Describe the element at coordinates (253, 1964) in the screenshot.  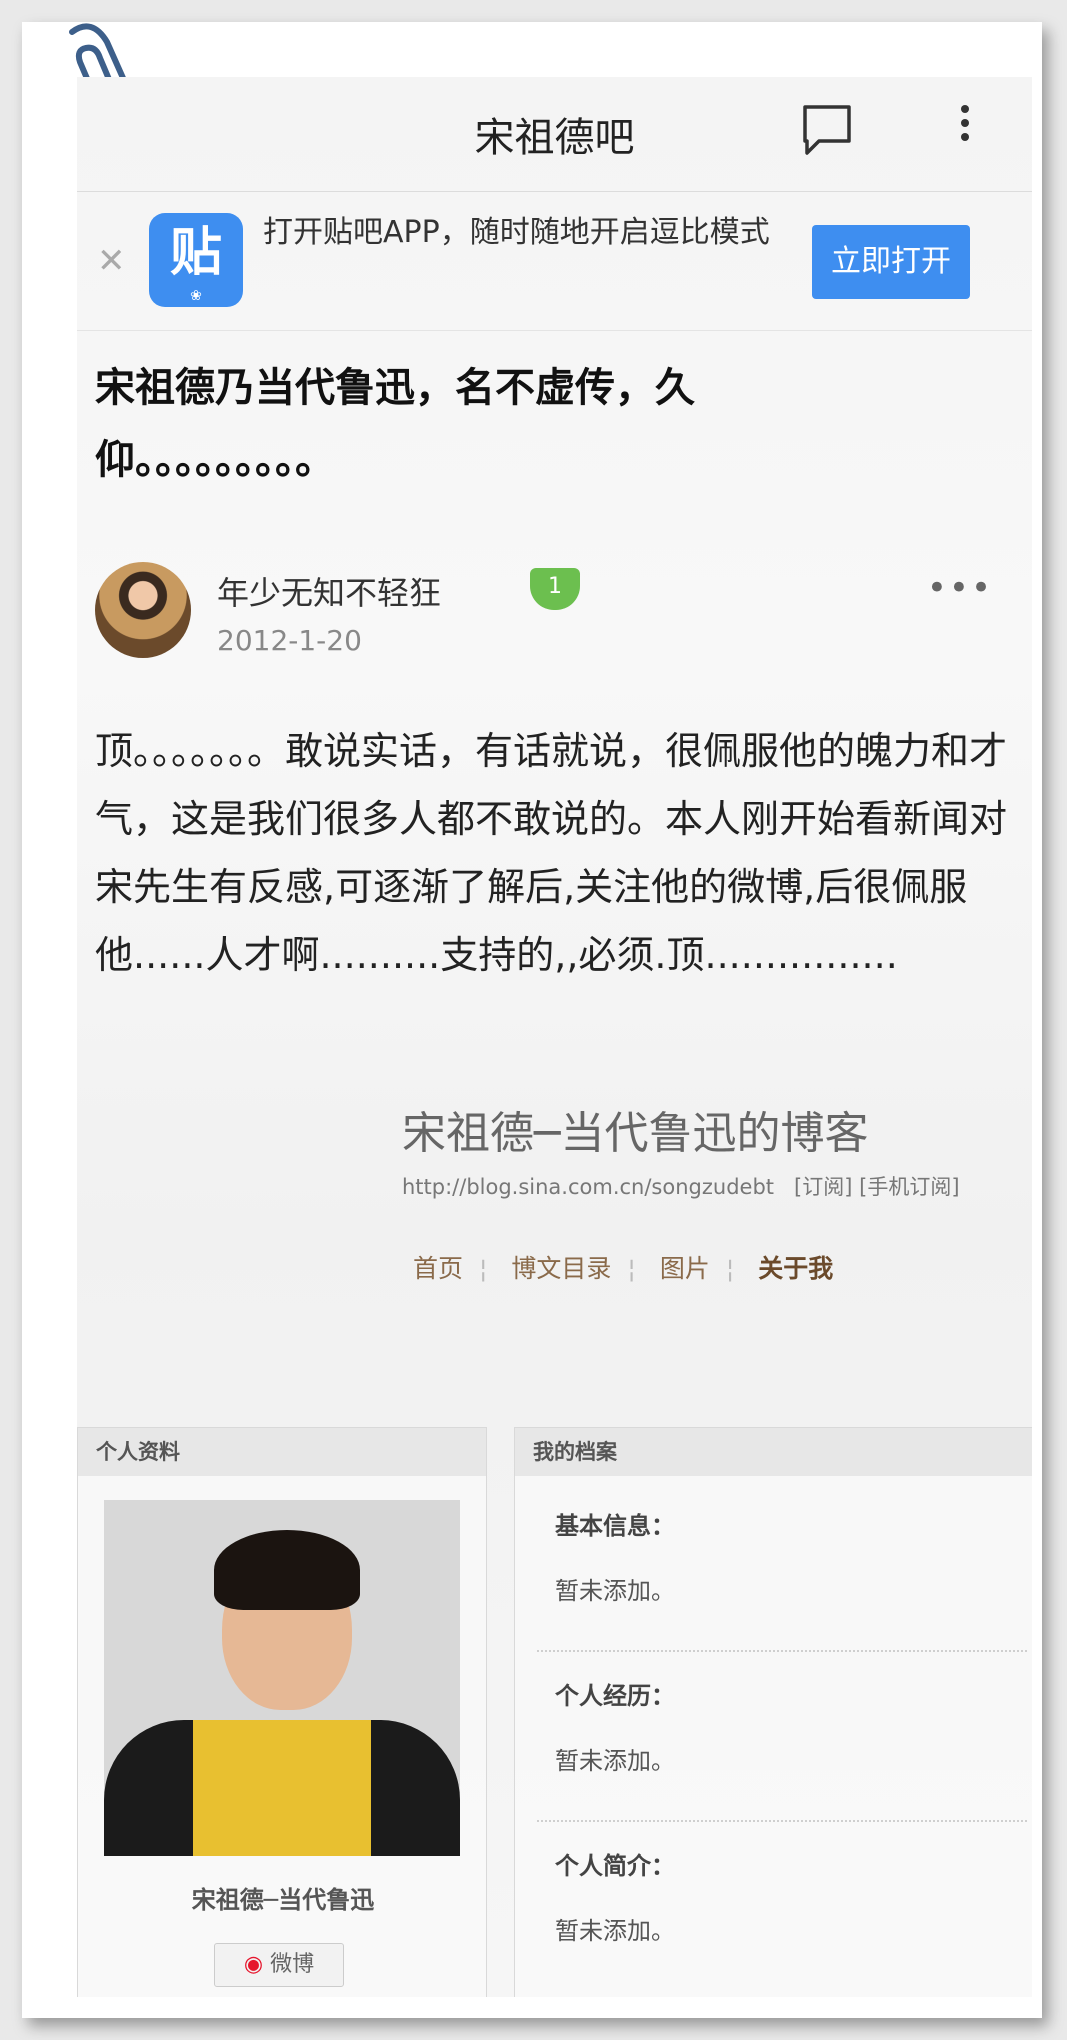
I see `weibo-icon: ◉` at that location.